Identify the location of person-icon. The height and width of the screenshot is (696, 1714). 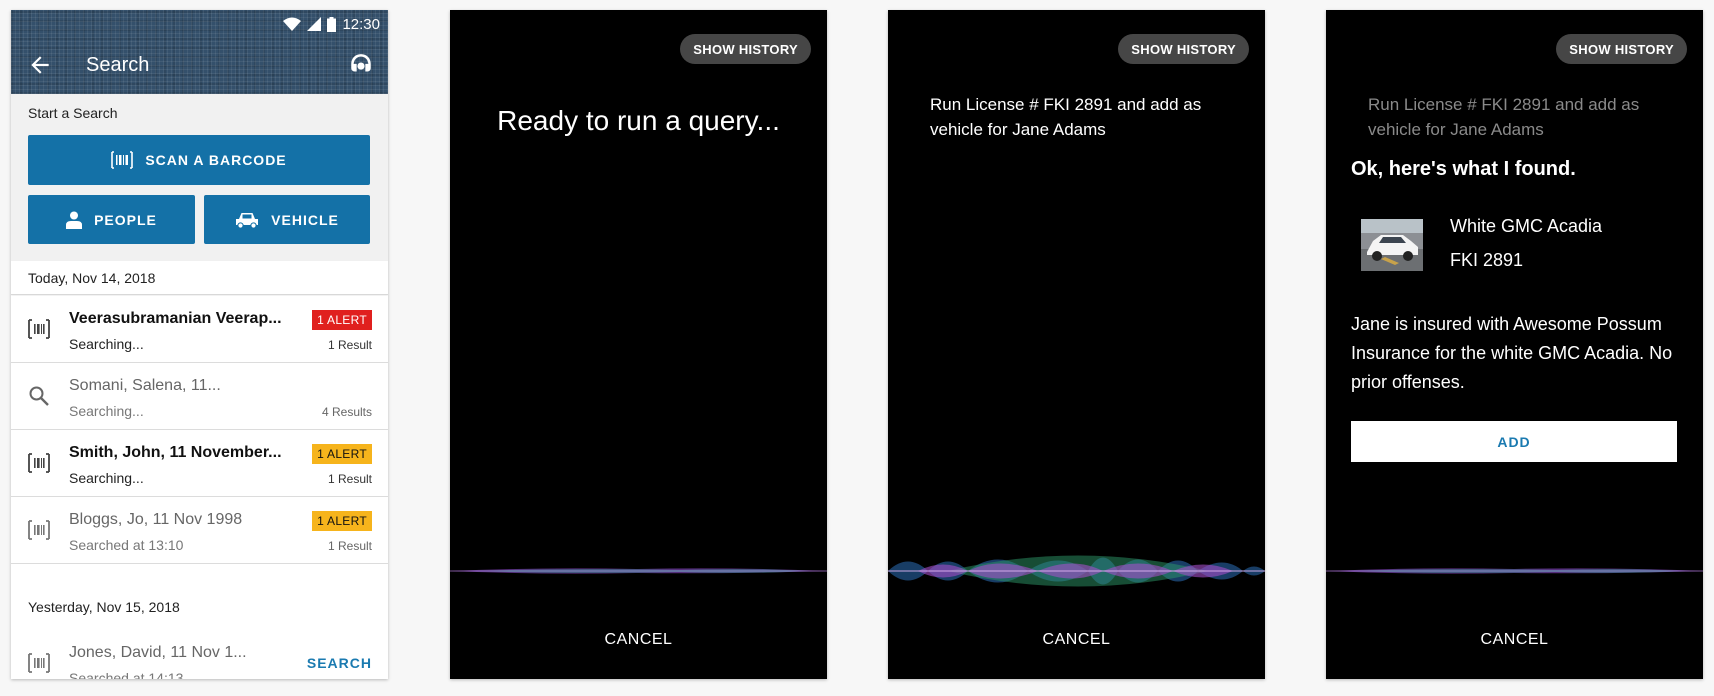
(74, 220).